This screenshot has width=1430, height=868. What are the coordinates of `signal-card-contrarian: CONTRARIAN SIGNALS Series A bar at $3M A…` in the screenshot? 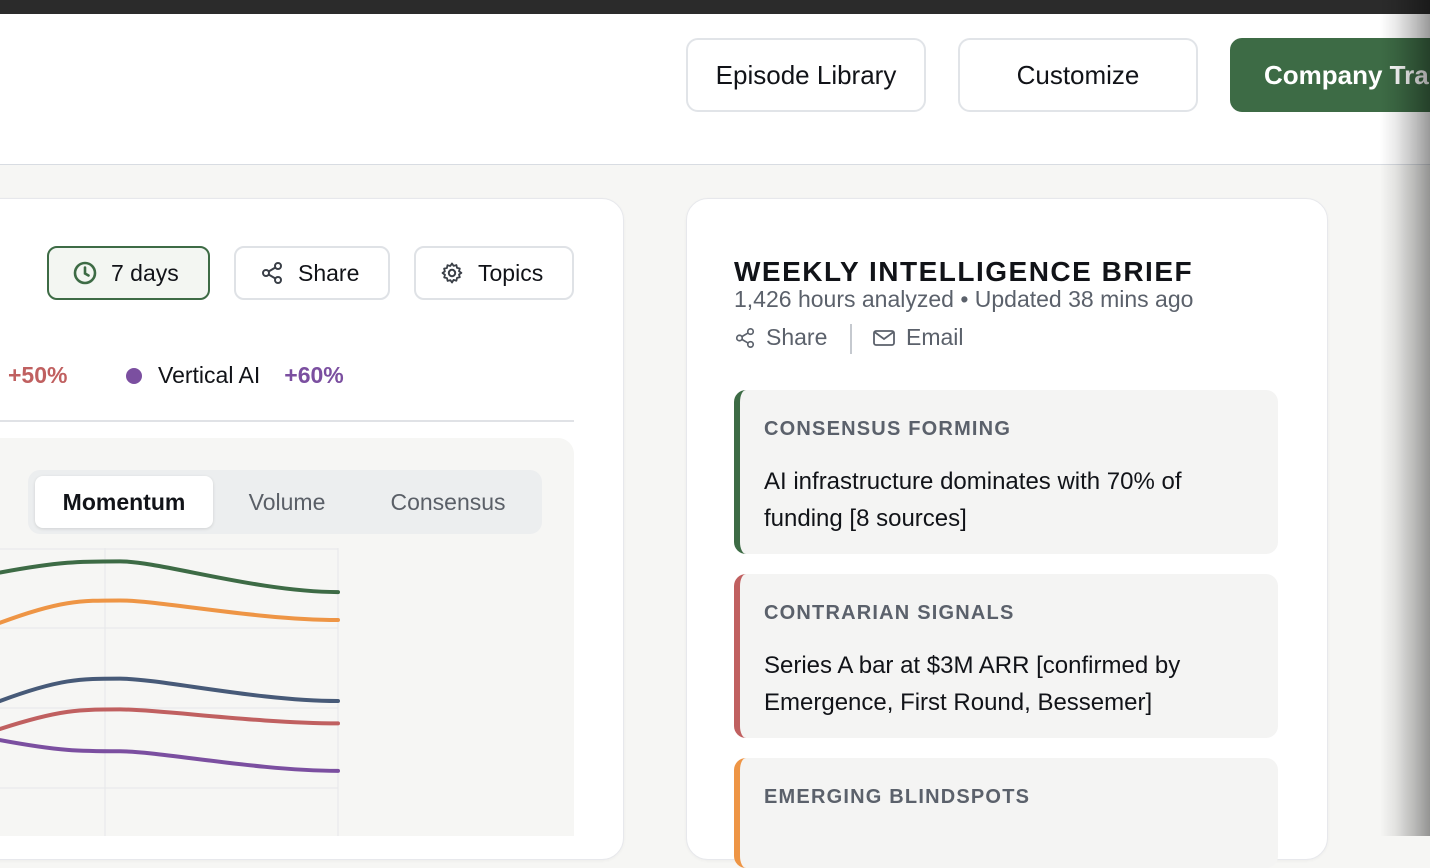 It's located at (1006, 656).